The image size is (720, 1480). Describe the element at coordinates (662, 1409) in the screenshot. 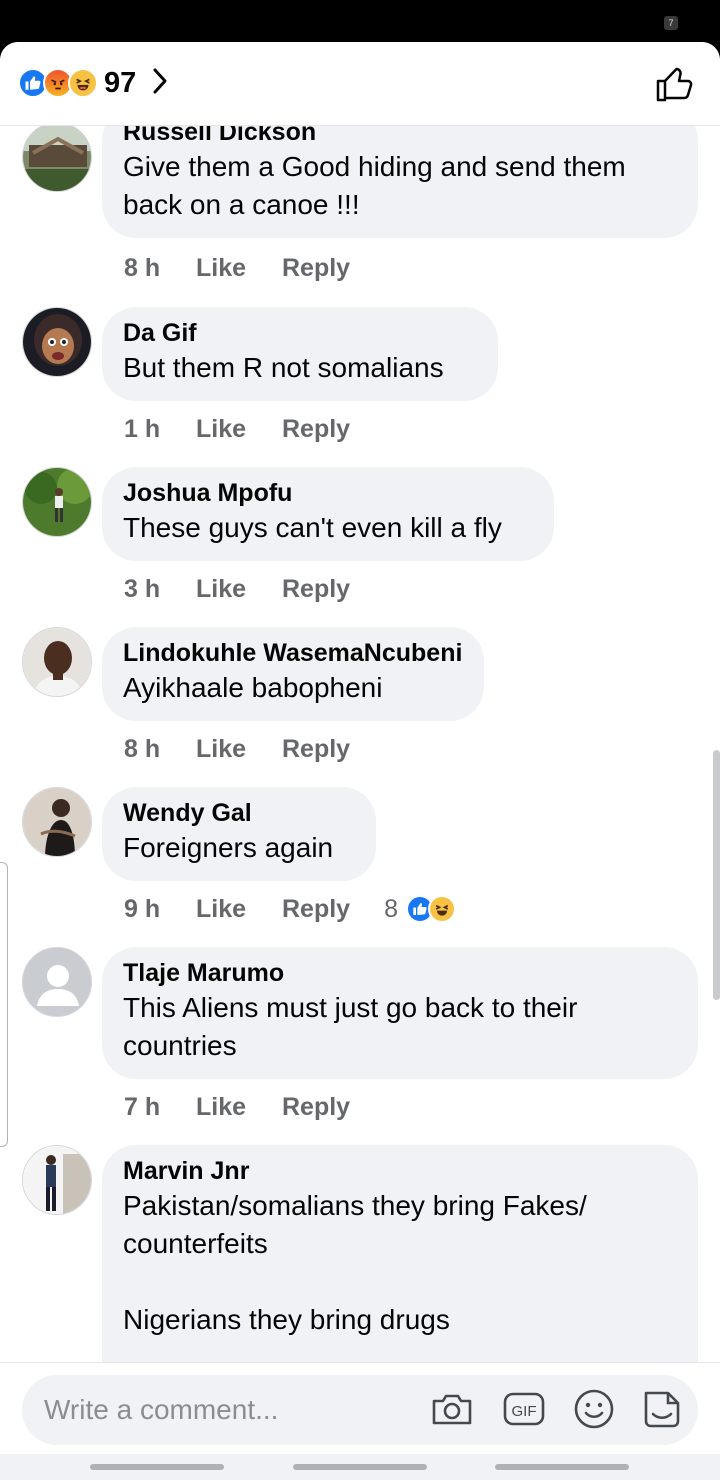

I see `sticker-icon` at that location.